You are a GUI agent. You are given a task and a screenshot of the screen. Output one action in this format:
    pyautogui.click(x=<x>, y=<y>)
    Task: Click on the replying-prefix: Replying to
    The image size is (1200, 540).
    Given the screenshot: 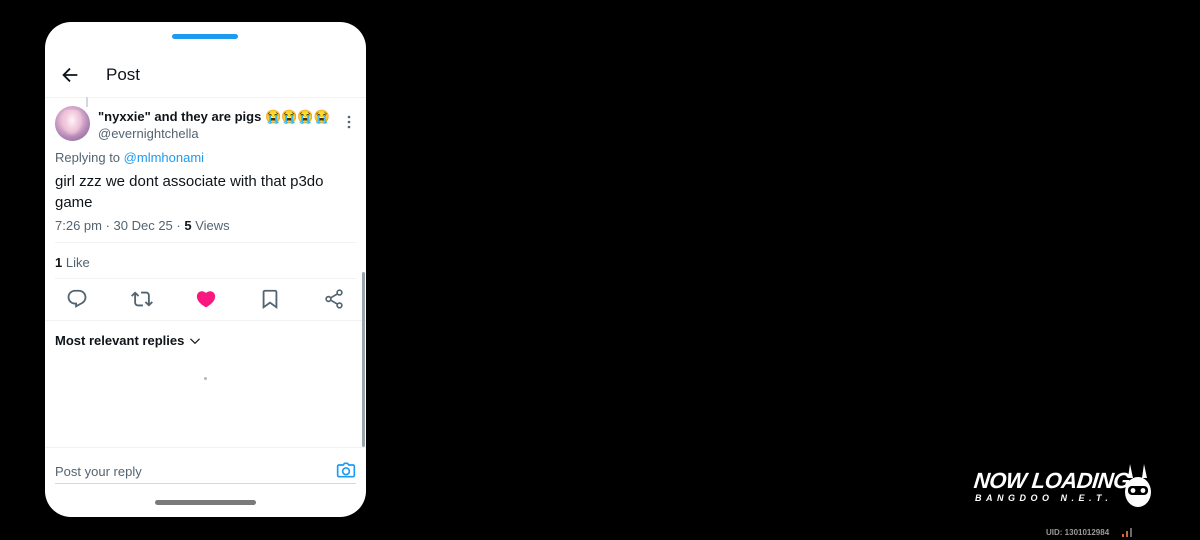 What is the action you would take?
    pyautogui.click(x=88, y=157)
    